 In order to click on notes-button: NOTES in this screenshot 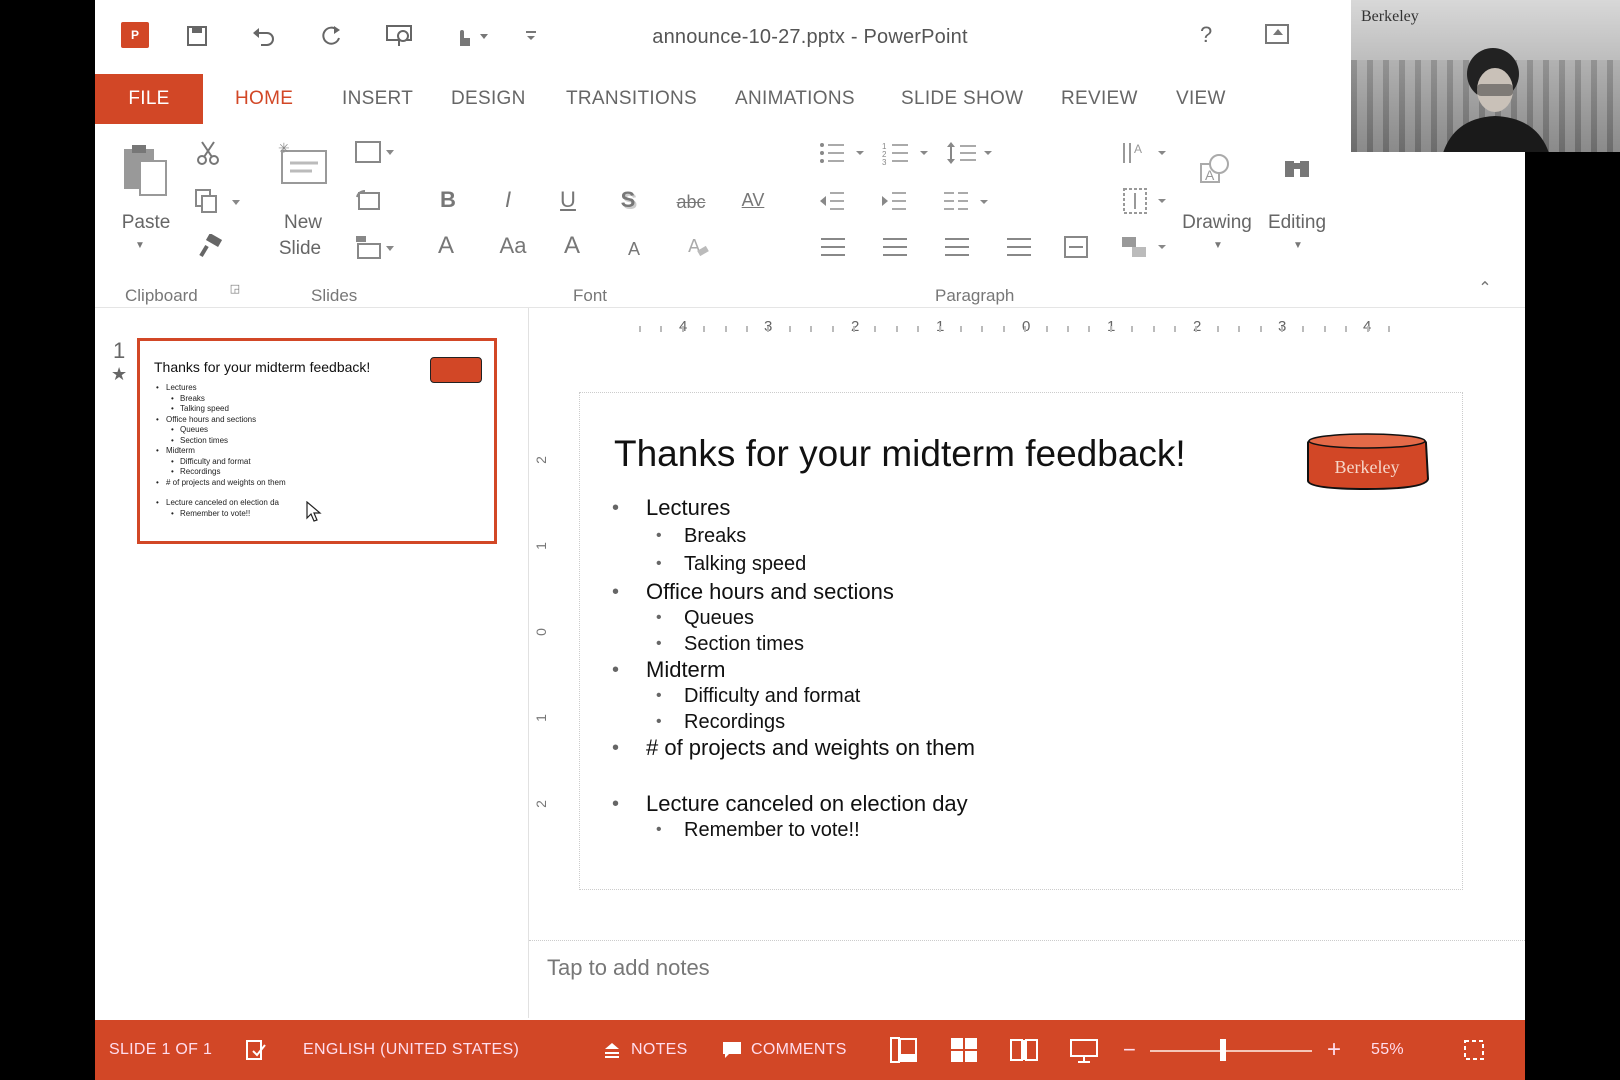, I will do `click(659, 1050)`.